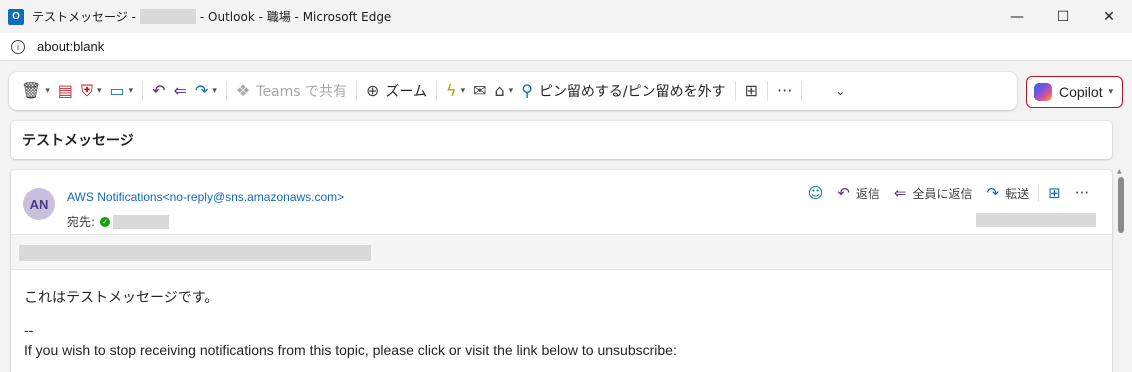 The width and height of the screenshot is (1132, 372). Describe the element at coordinates (86, 90) in the screenshot. I see `shield-icon: ⛨` at that location.